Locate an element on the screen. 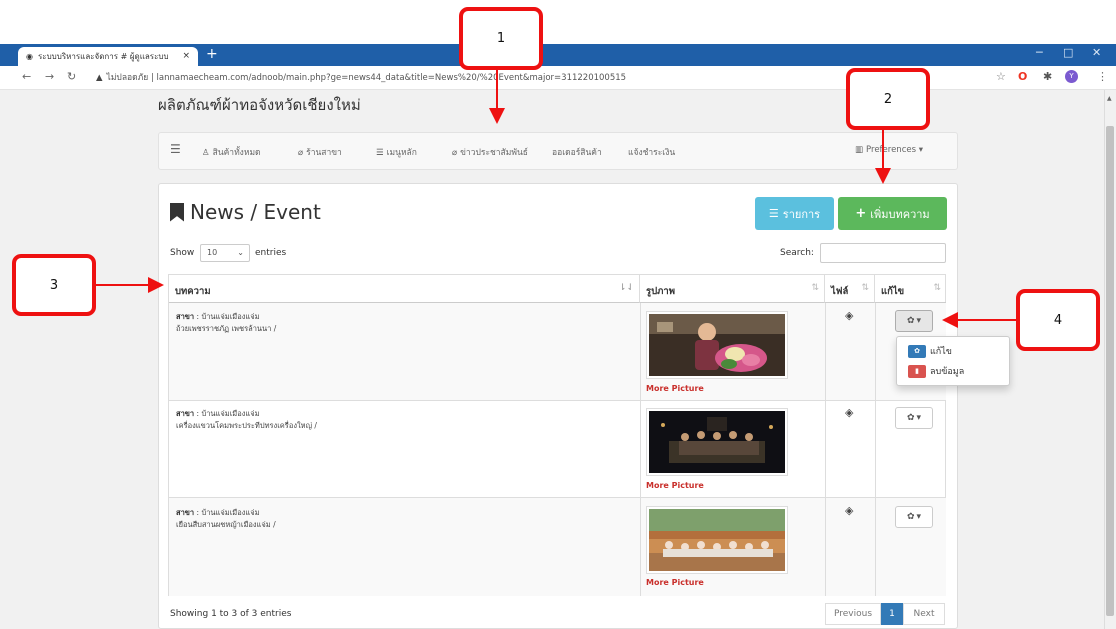 This screenshot has height=629, width=1116. annotation-callout-2: 2 is located at coordinates (888, 99).